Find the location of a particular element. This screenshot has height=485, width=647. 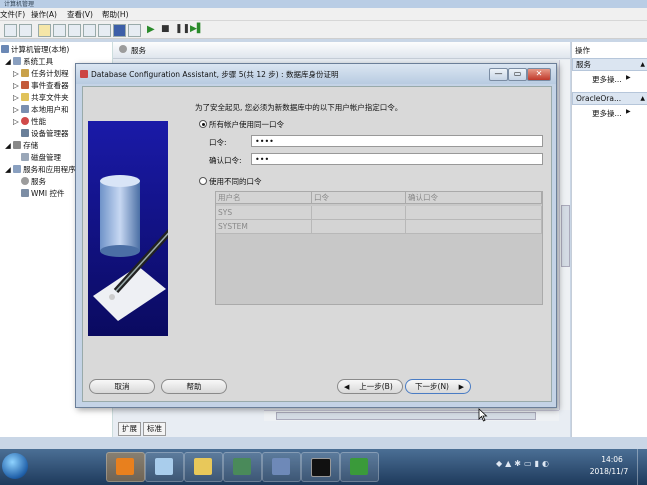

confirm-password-field: ••• is located at coordinates (397, 159).